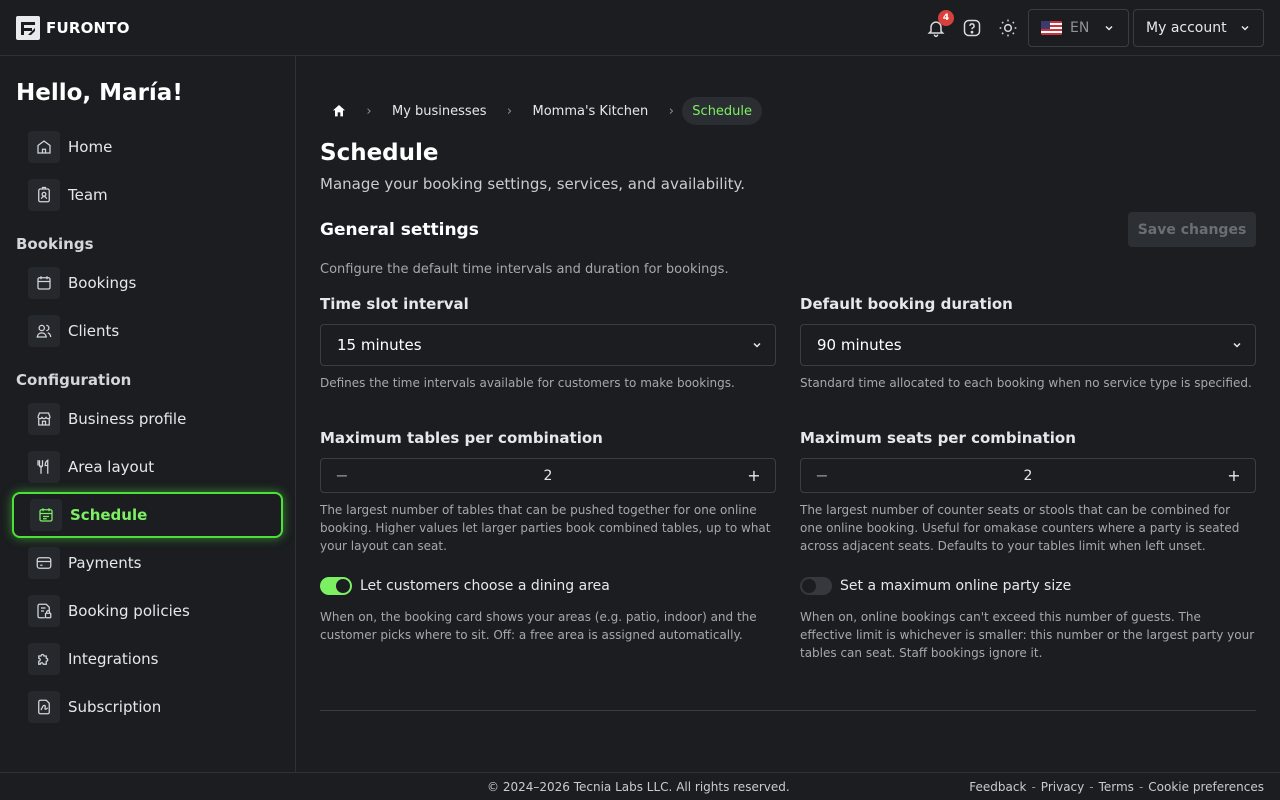 This screenshot has height=800, width=1280. I want to click on sidebar-item-label: Booking policies, so click(129, 611).